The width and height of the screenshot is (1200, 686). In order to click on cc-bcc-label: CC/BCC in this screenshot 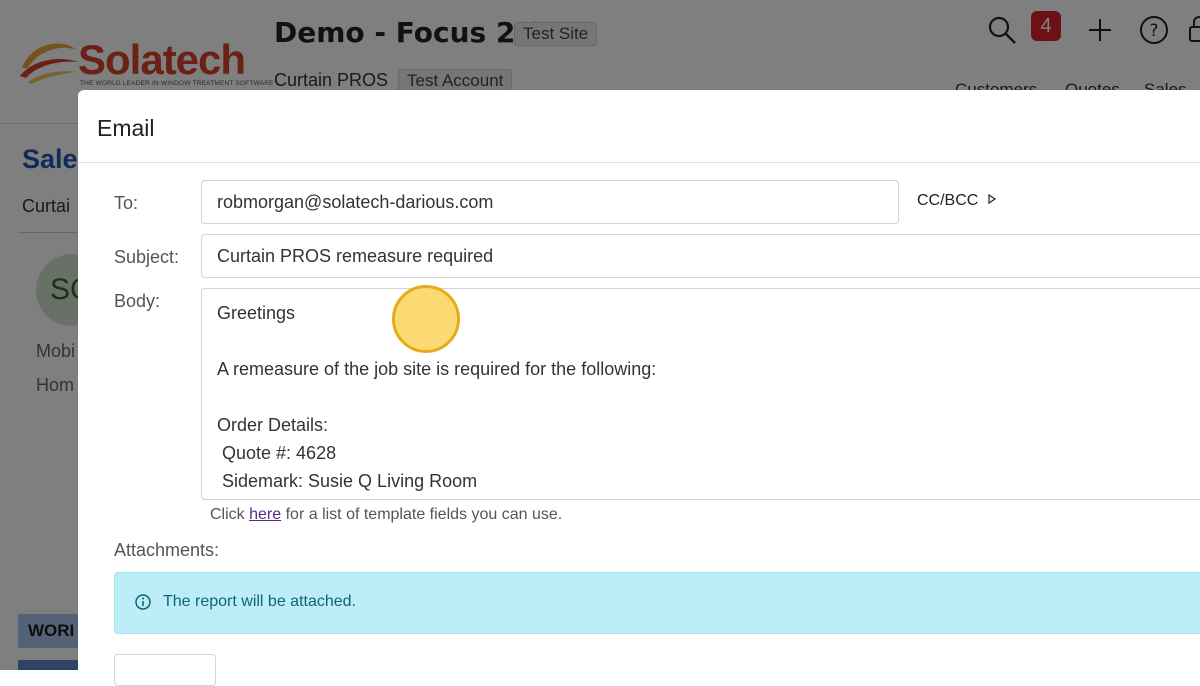, I will do `click(948, 200)`.